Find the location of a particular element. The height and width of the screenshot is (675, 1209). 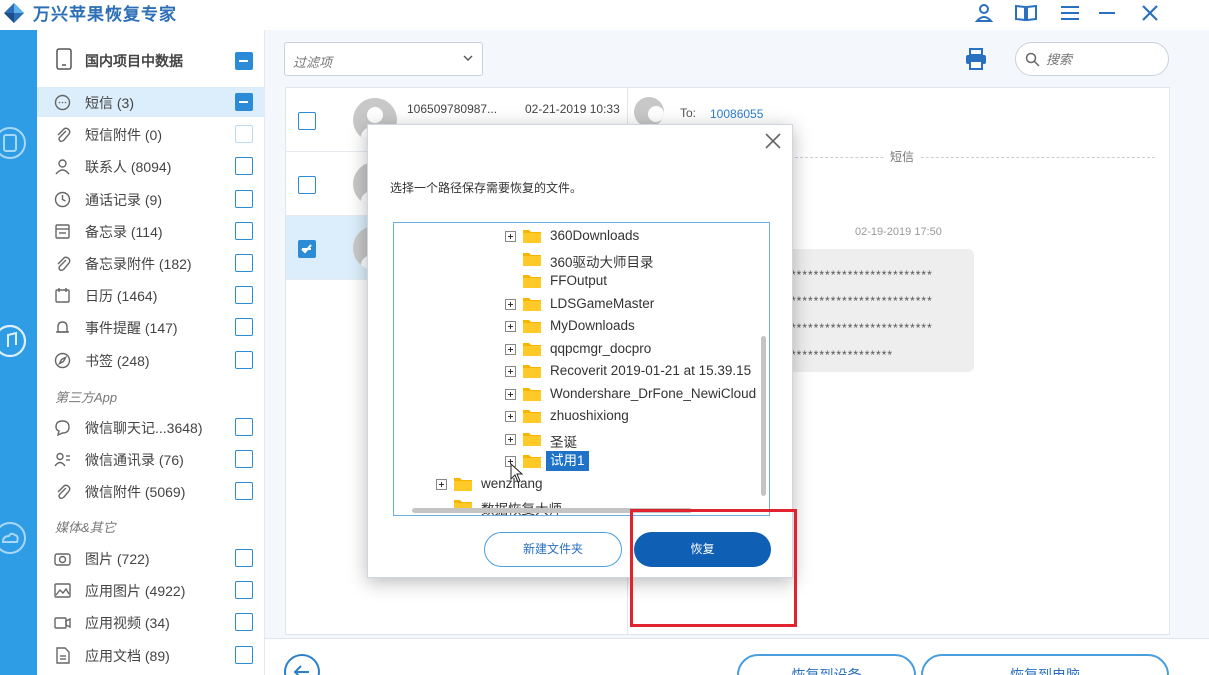

sidebar-item: 联系人 (8094) is located at coordinates (151, 166).